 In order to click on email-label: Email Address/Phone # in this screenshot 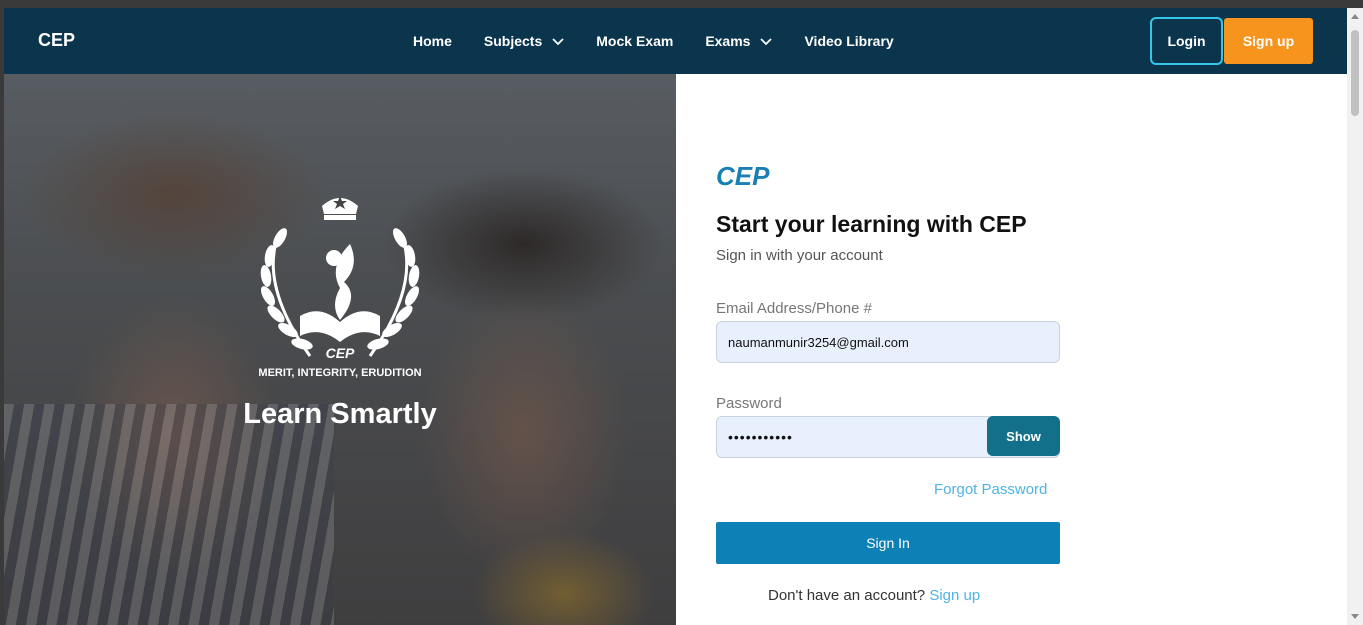, I will do `click(794, 308)`.